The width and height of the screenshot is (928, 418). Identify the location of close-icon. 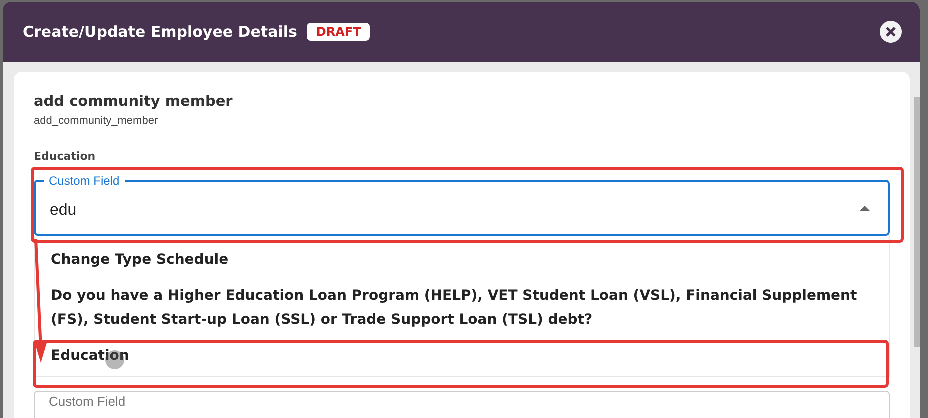
(891, 32).